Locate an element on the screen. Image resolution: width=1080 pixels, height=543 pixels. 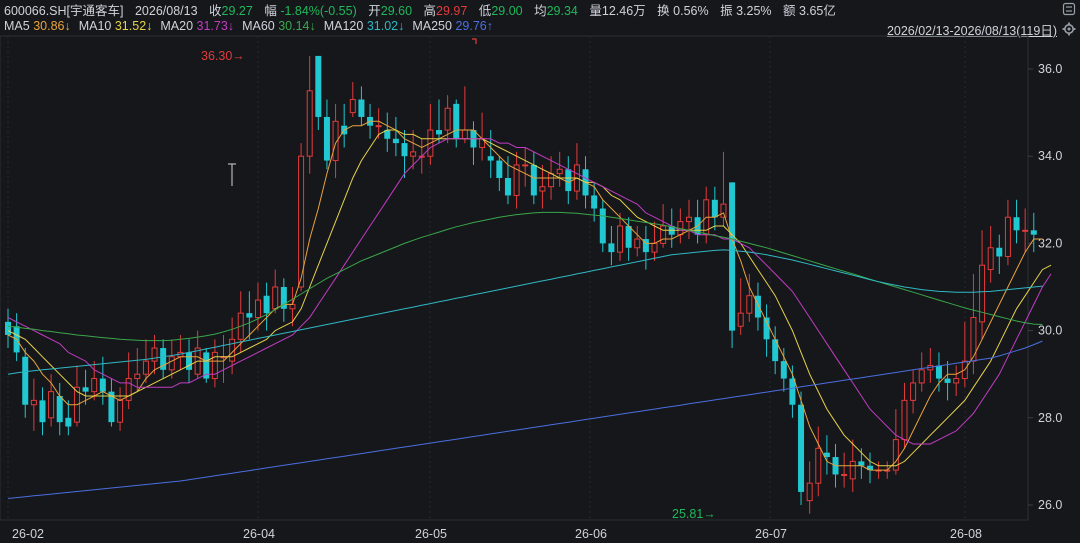
x-tick-label: 26-02 is located at coordinates (28, 534).